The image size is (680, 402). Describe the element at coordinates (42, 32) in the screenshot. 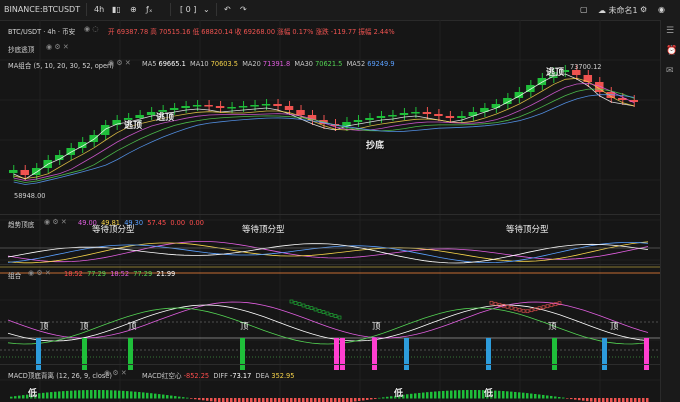

I see `symbol-title: BTC/USDT · 4h · 币安` at that location.